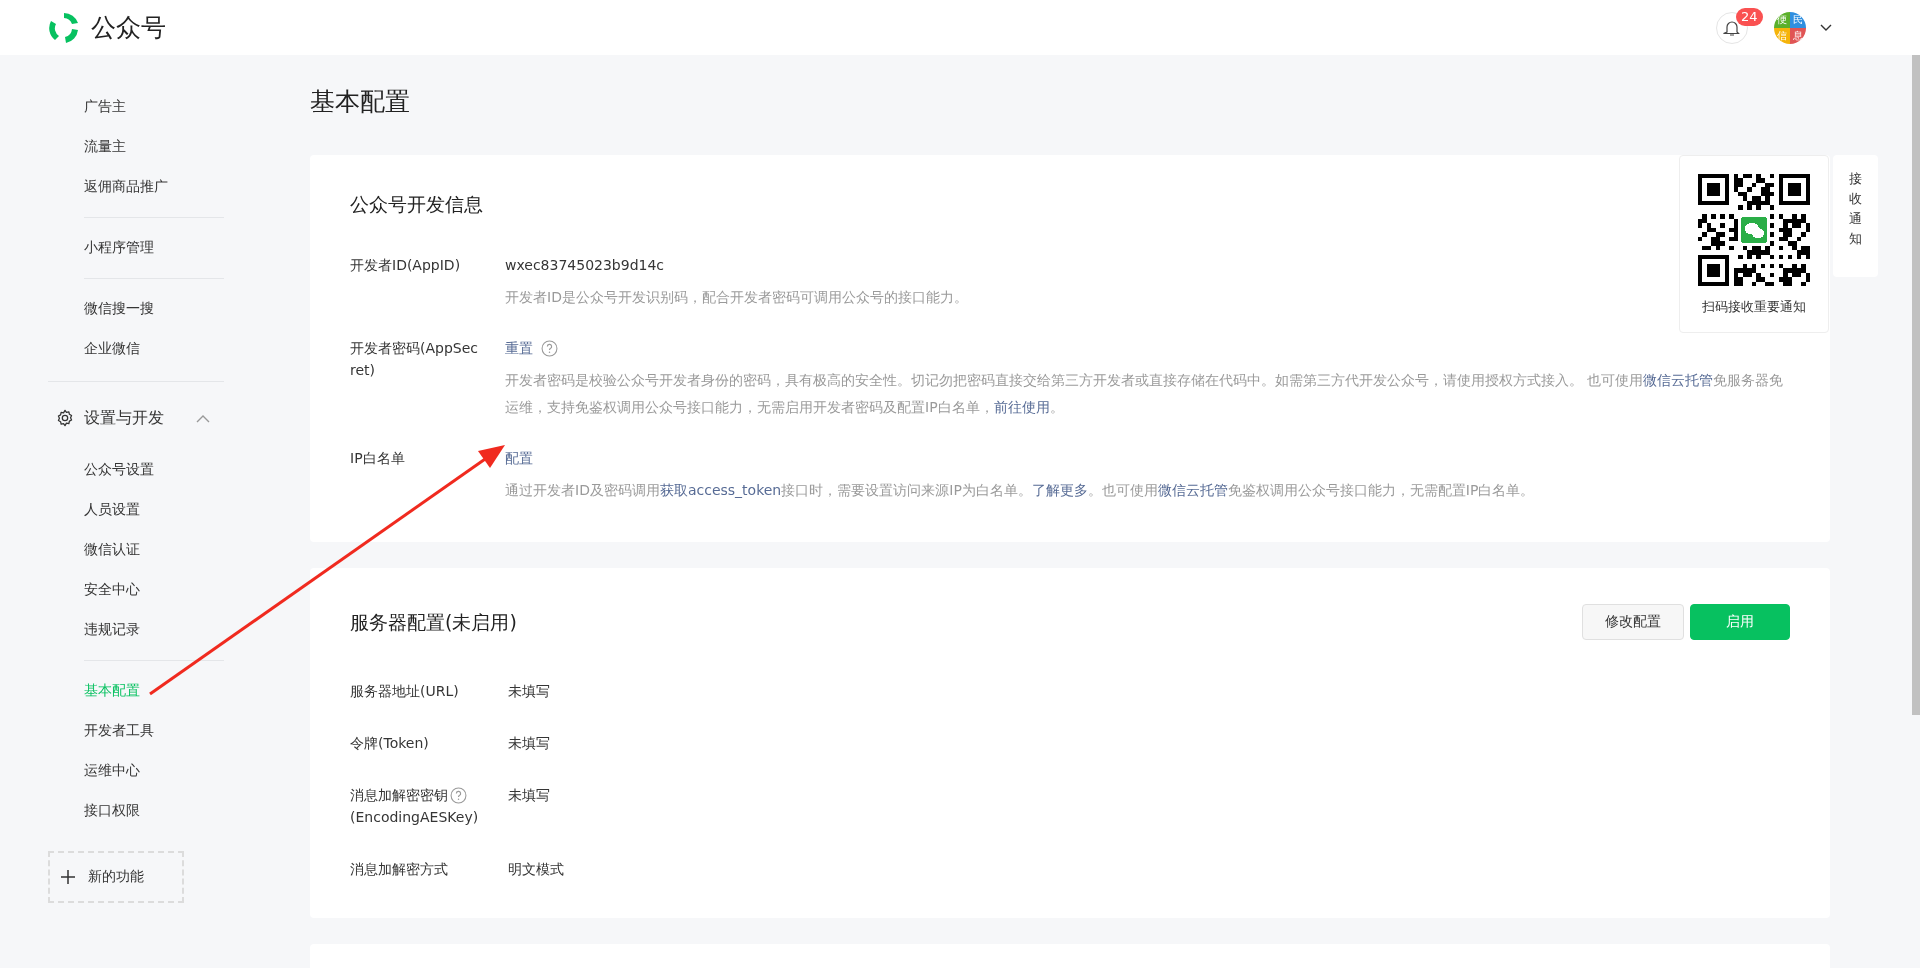 This screenshot has height=968, width=1920. What do you see at coordinates (116, 877) in the screenshot?
I see `new-feature-button: 新的功能` at bounding box center [116, 877].